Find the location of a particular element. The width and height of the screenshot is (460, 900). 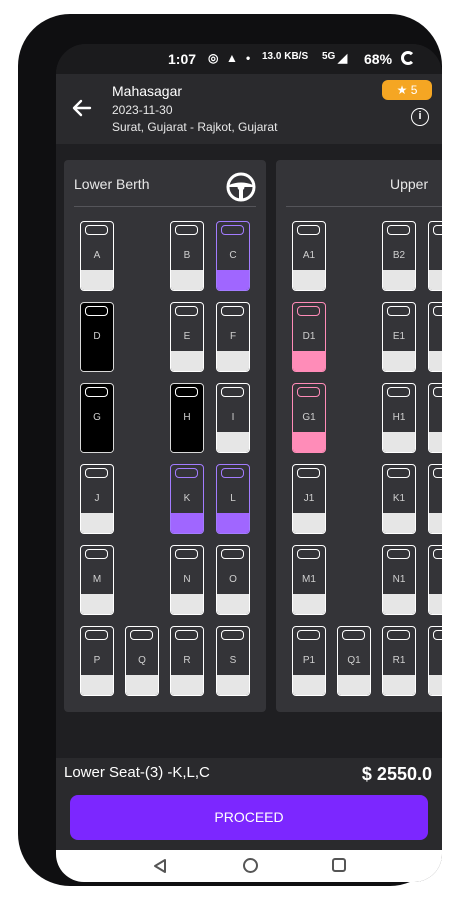

lower-seat-e: E is located at coordinates (187, 337).